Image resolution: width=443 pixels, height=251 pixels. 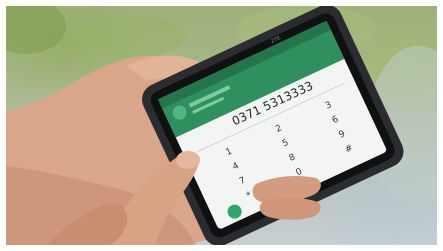 I want to click on fingers-under-phone, so click(x=290, y=208).